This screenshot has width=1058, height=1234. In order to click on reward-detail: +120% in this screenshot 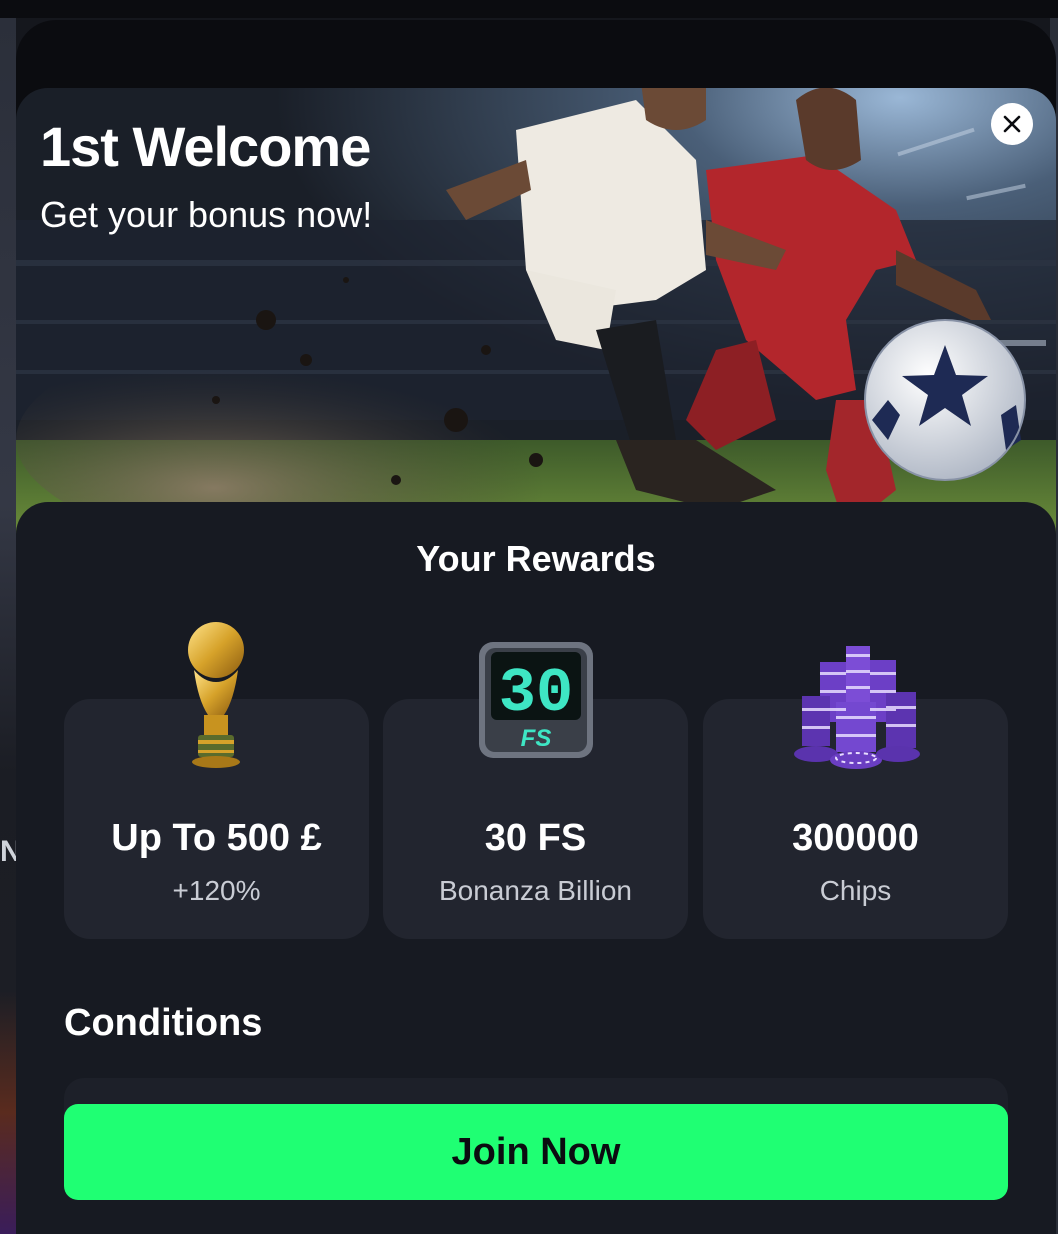, I will do `click(216, 890)`.